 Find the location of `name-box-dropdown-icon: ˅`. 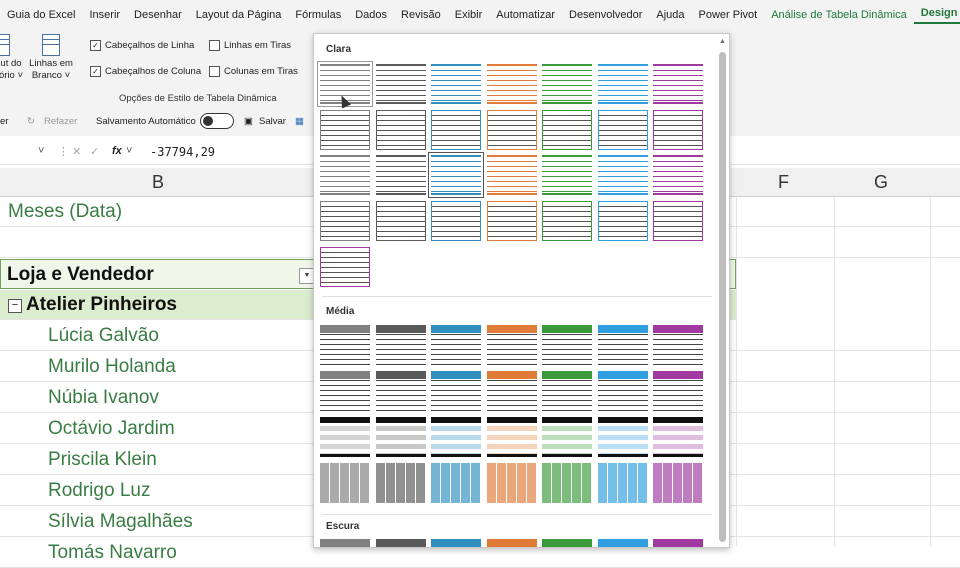

name-box-dropdown-icon: ˅ is located at coordinates (41, 151).